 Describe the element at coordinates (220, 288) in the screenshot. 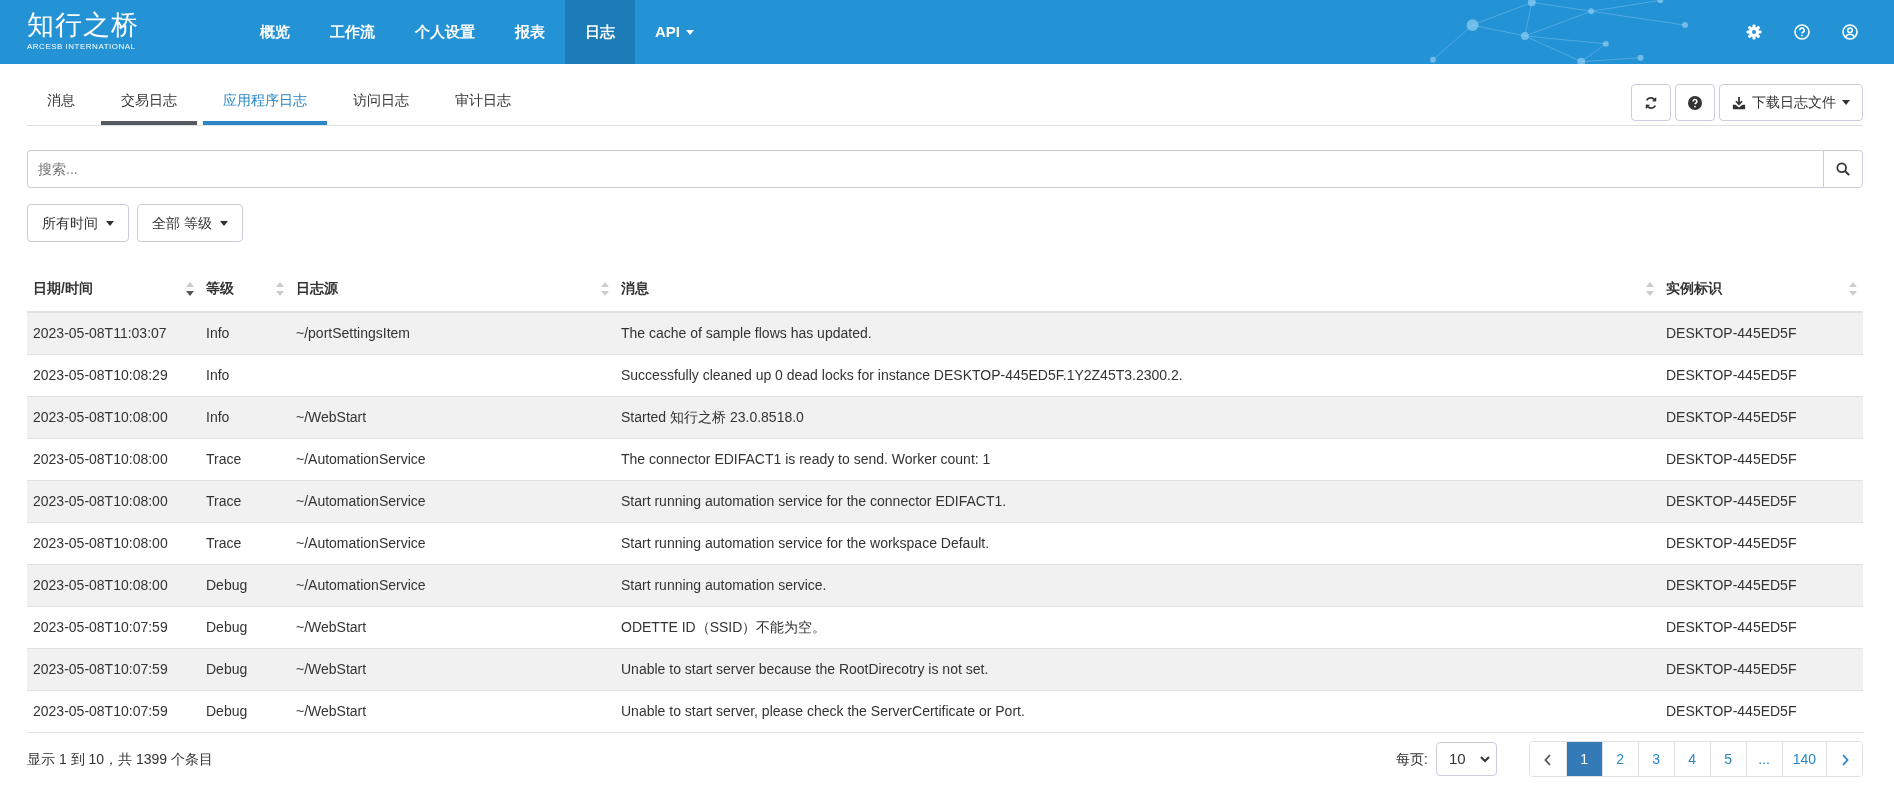

I see `column-header: 等级` at that location.